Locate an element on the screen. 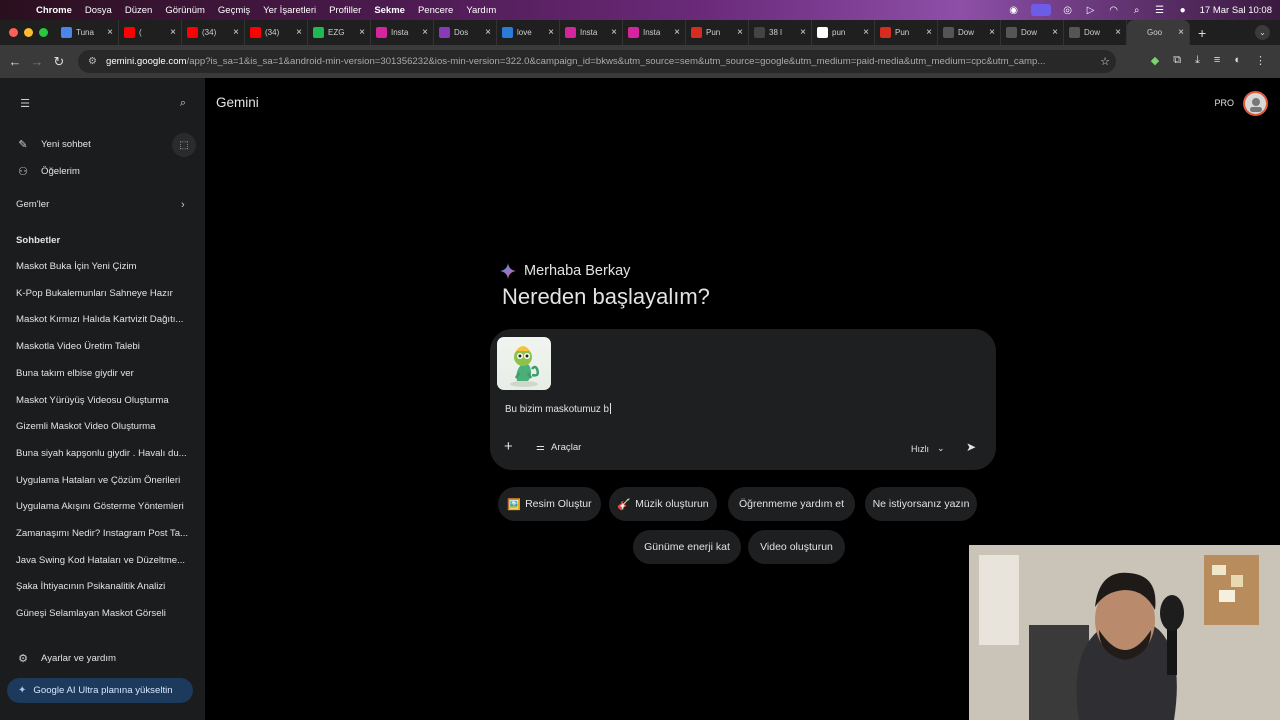 The height and width of the screenshot is (720, 1280). send-button: ➤ is located at coordinates (971, 447).